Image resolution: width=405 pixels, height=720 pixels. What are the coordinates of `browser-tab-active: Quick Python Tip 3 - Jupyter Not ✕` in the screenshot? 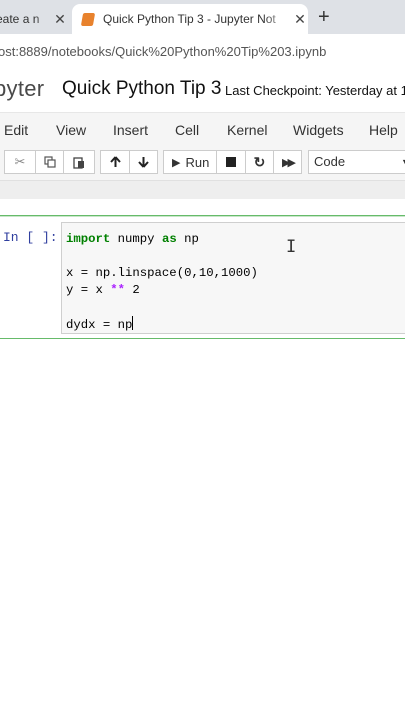 It's located at (190, 19).